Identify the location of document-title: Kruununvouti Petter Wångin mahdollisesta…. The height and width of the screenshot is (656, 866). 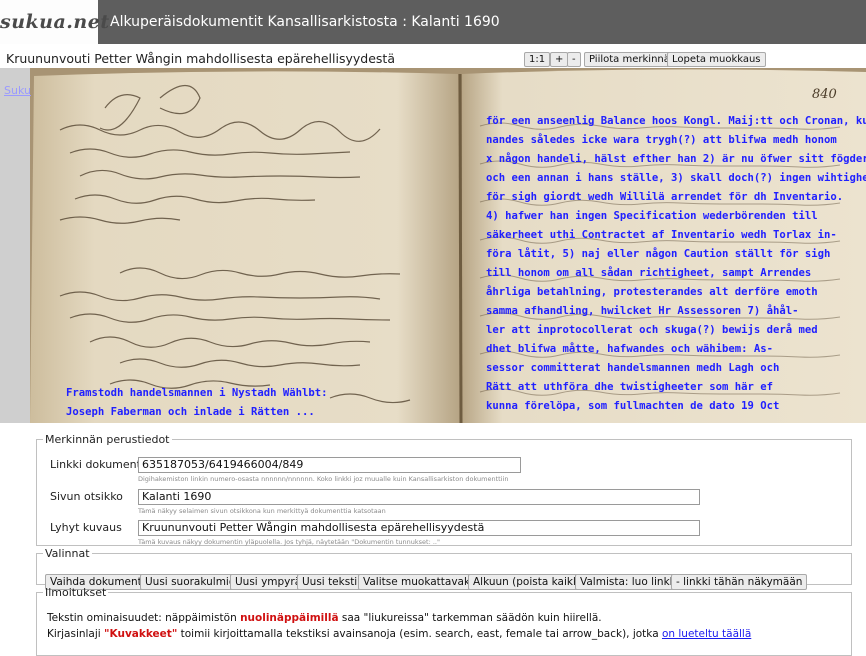
(200, 58).